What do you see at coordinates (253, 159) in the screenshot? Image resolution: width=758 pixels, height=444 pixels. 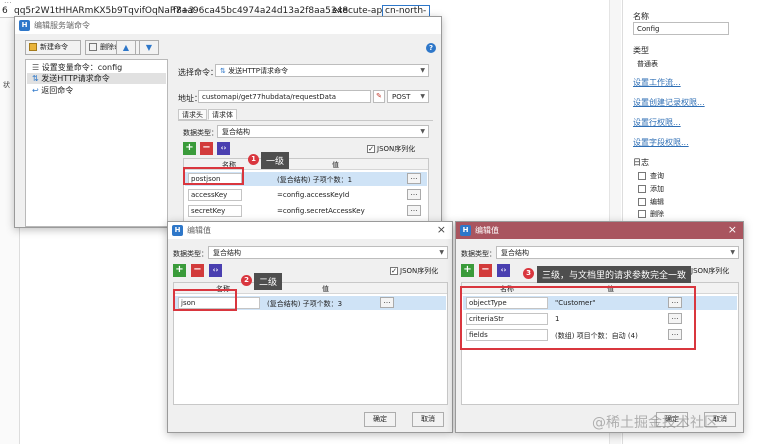 I see `annotation-badge-1: 1` at bounding box center [253, 159].